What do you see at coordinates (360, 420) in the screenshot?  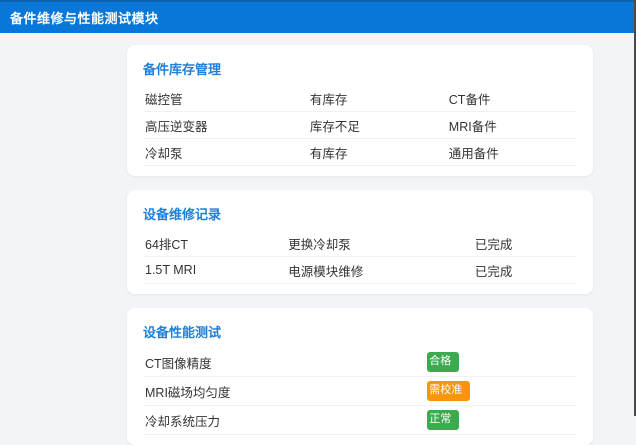 I see `performance-row: 冷却系统压力 正常` at bounding box center [360, 420].